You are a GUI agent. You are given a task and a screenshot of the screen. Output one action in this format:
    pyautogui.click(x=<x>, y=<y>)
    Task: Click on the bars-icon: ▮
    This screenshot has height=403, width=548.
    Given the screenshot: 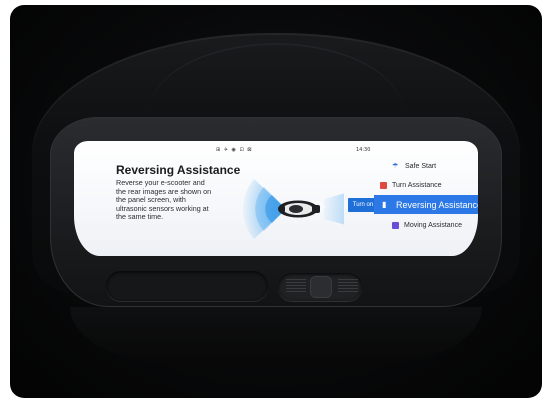 What is the action you would take?
    pyautogui.click(x=384, y=204)
    